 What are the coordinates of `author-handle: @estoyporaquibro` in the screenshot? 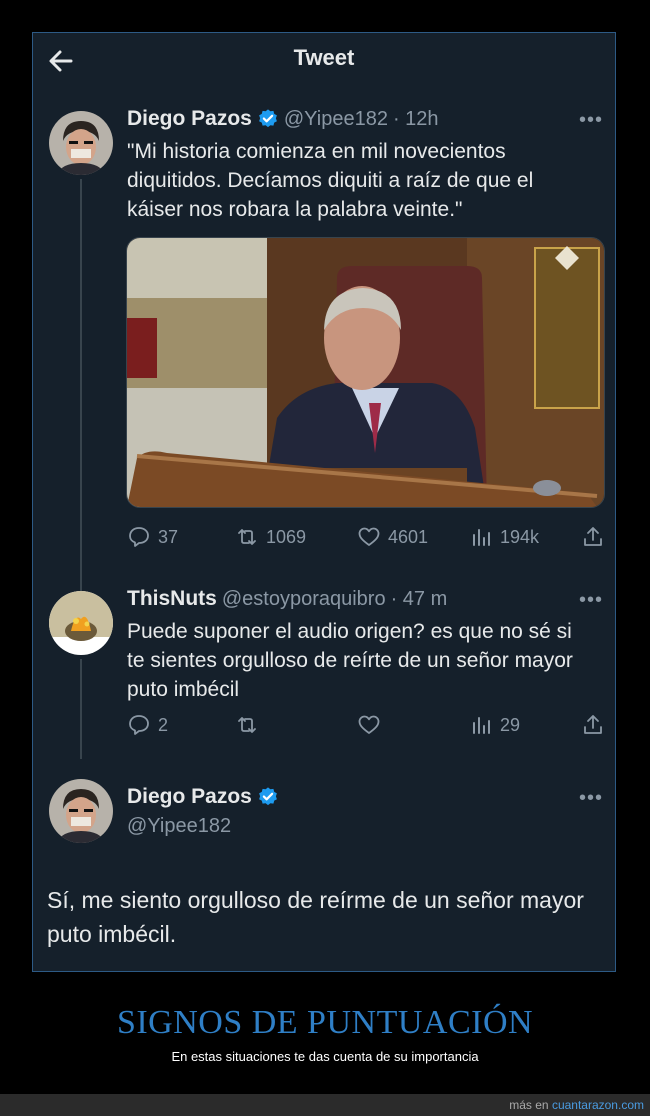 It's located at (304, 599).